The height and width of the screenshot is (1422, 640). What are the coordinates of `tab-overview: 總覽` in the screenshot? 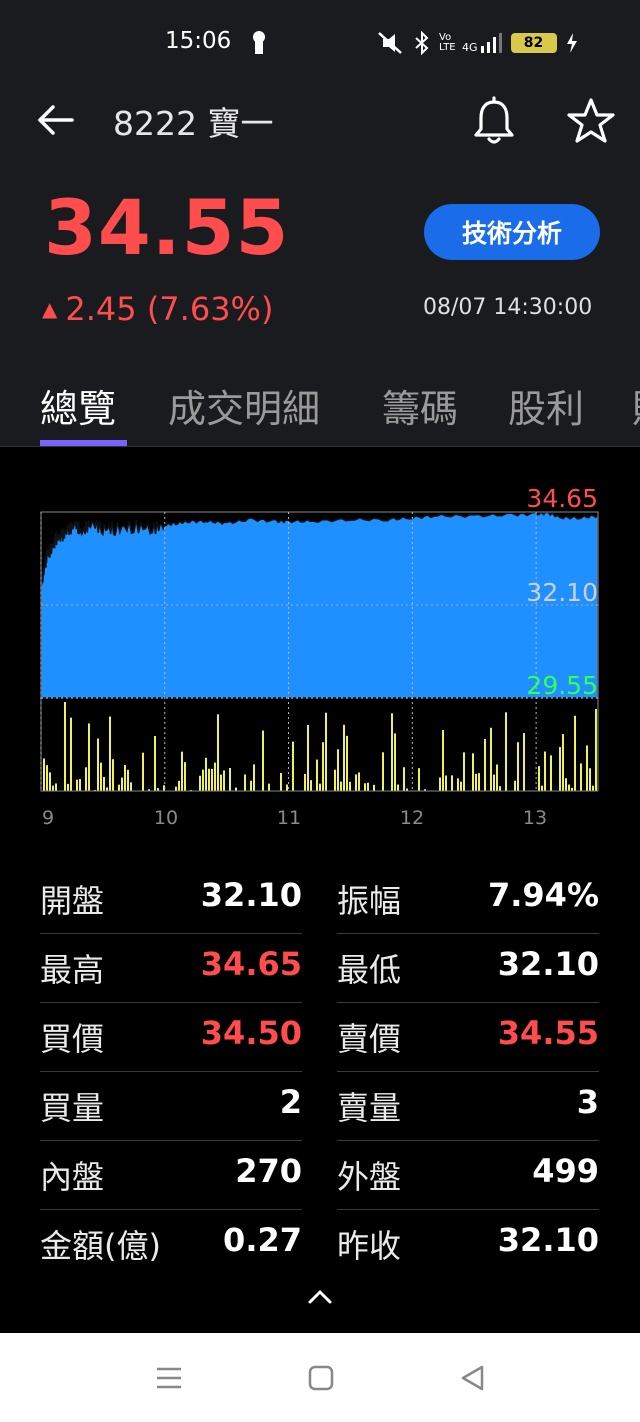 It's located at (78, 405).